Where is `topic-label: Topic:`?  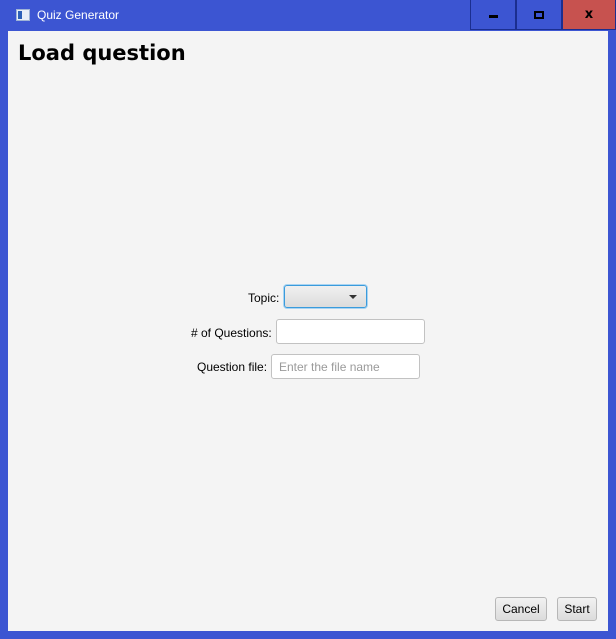 topic-label: Topic: is located at coordinates (264, 298).